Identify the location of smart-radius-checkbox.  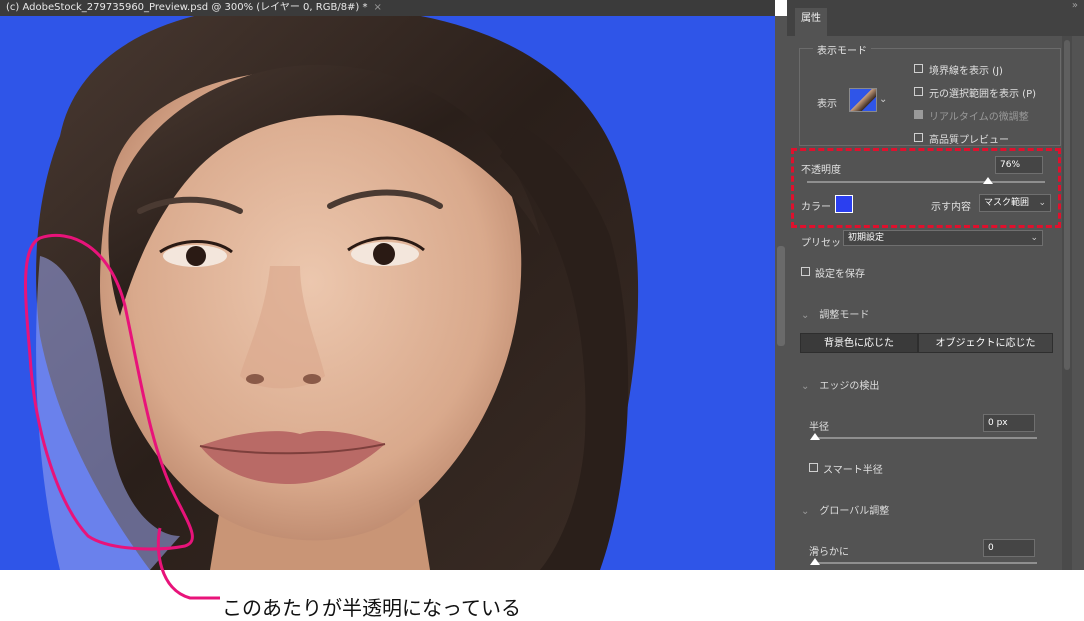
(813, 467).